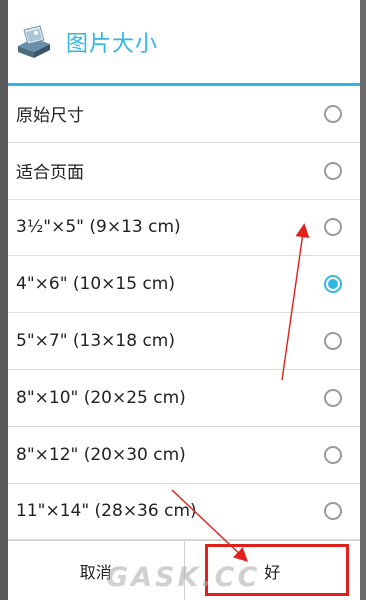 Image resolution: width=366 pixels, height=600 pixels. Describe the element at coordinates (4, 300) in the screenshot. I see `dim-backdrop-left` at that location.